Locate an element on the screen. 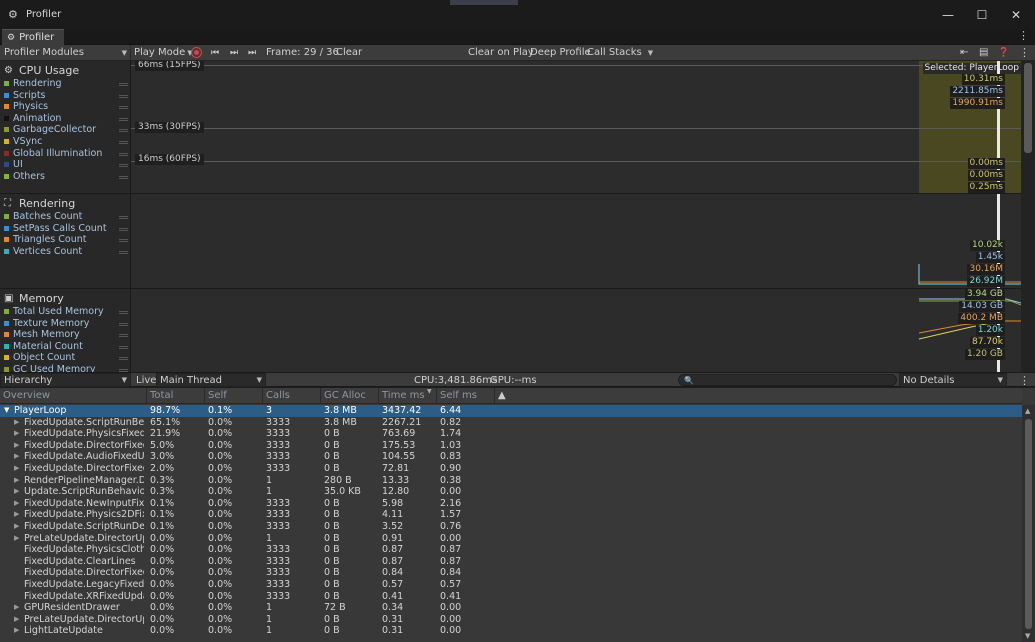 This screenshot has width=1035, height=642. graph-scrollbar is located at coordinates (1028, 216).